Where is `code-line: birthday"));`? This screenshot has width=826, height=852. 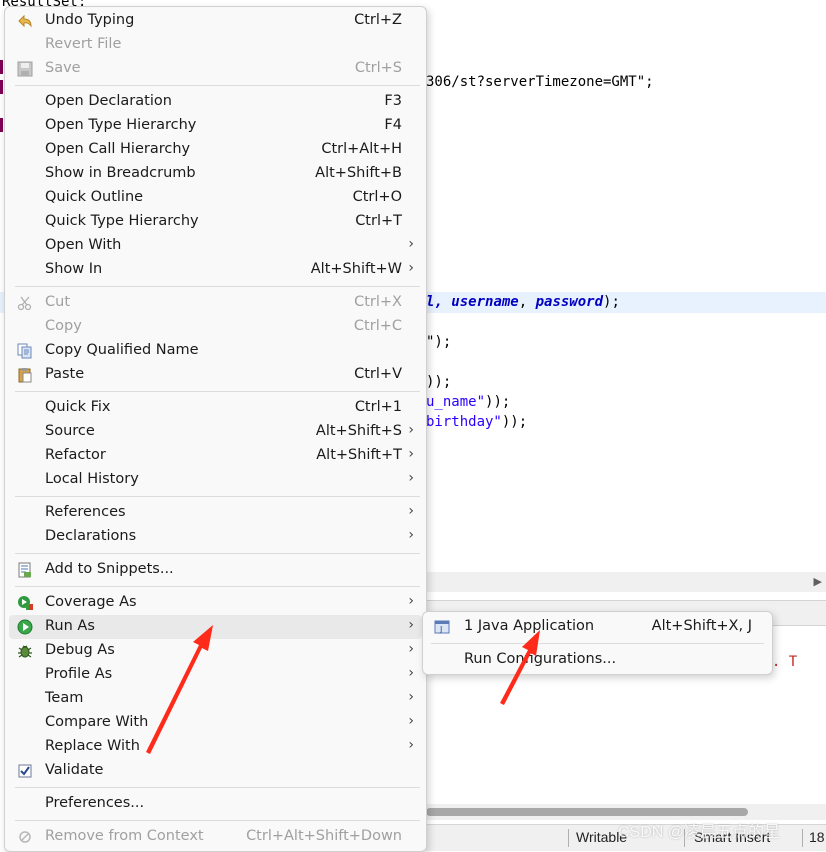 code-line: birthday")); is located at coordinates (476, 422).